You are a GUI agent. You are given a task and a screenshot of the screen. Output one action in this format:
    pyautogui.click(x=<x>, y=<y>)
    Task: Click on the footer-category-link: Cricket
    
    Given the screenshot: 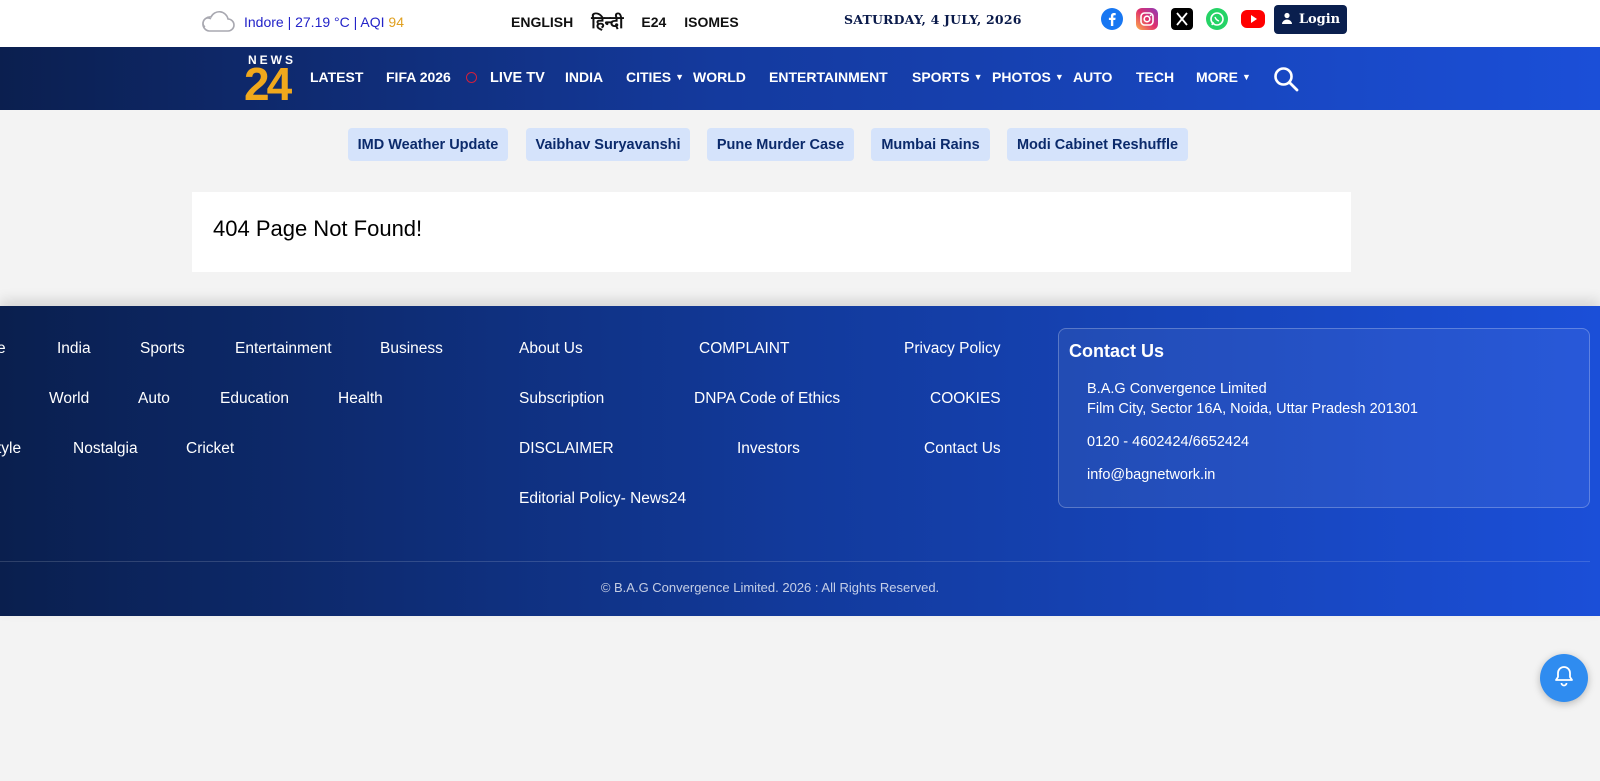 What is the action you would take?
    pyautogui.click(x=210, y=449)
    